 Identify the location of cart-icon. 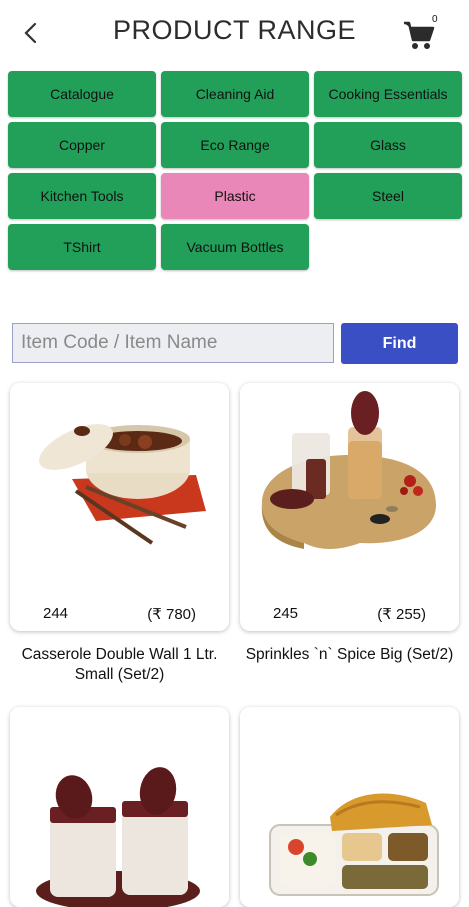
(419, 35).